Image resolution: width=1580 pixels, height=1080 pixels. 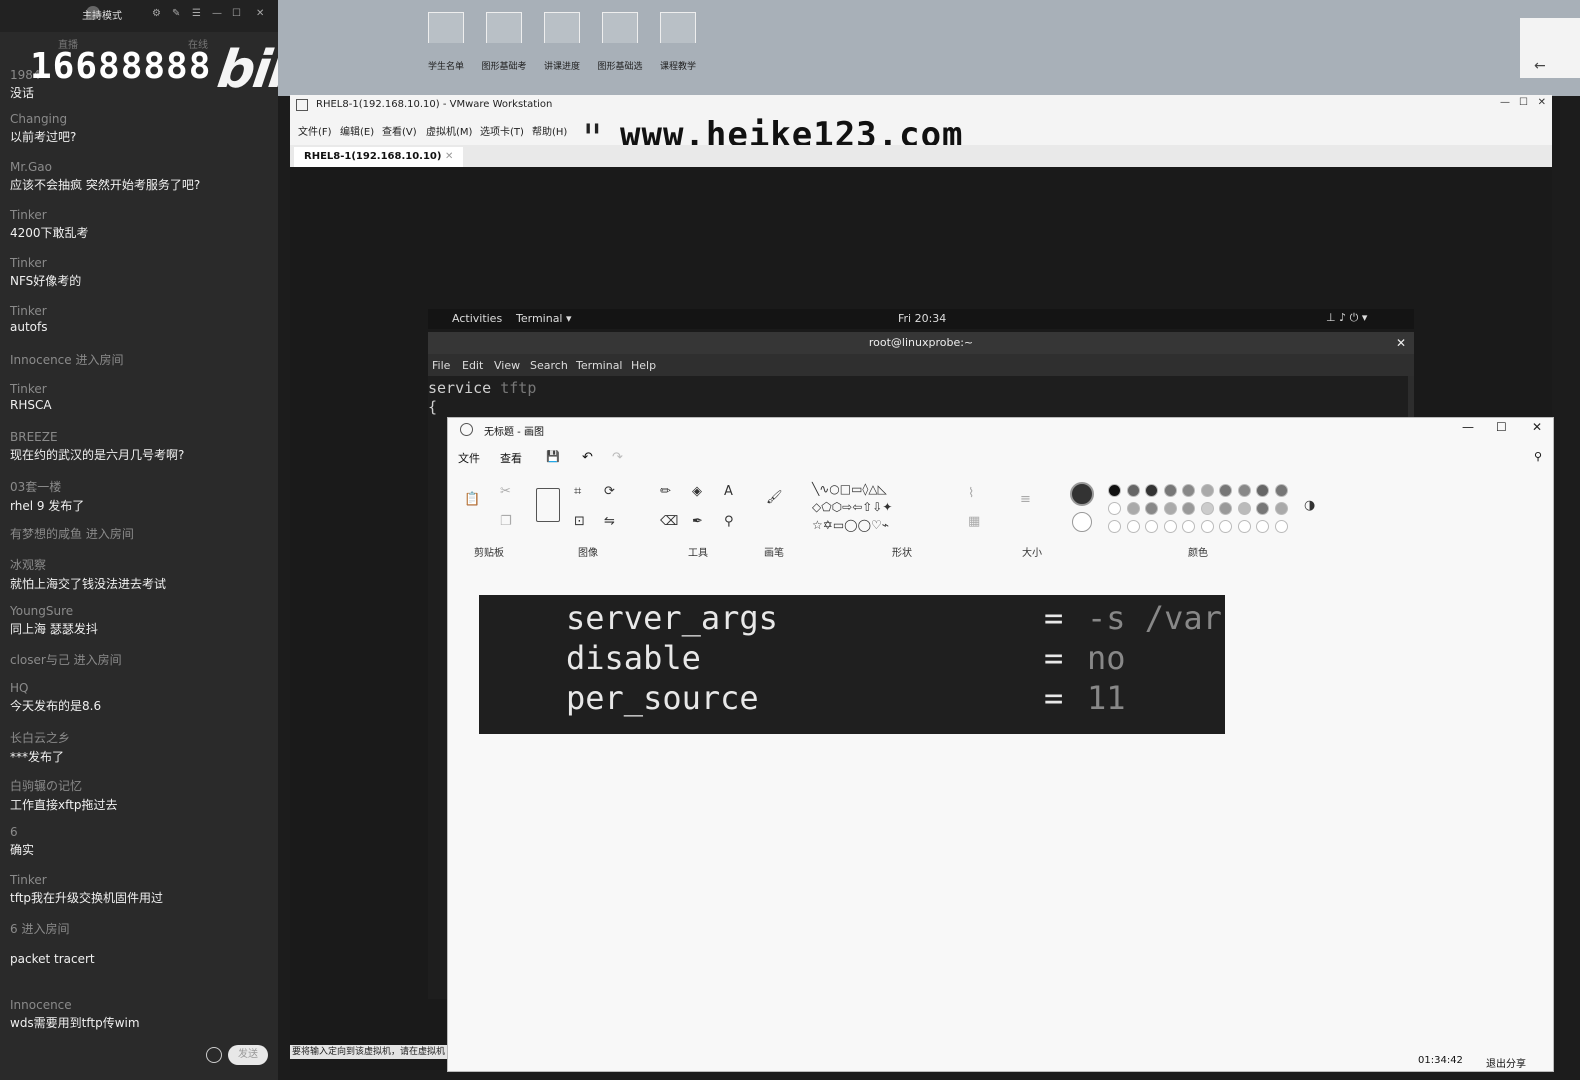 What do you see at coordinates (548, 505) in the screenshot?
I see `select-icon` at bounding box center [548, 505].